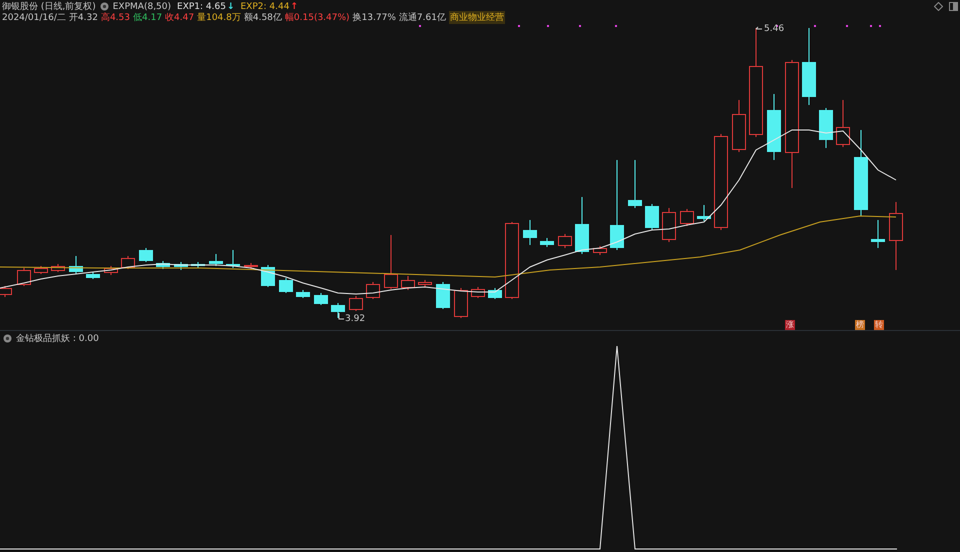 The height and width of the screenshot is (552, 960). Describe the element at coordinates (422, 18) in the screenshot. I see `quote-value: 流通7.61亿` at that location.